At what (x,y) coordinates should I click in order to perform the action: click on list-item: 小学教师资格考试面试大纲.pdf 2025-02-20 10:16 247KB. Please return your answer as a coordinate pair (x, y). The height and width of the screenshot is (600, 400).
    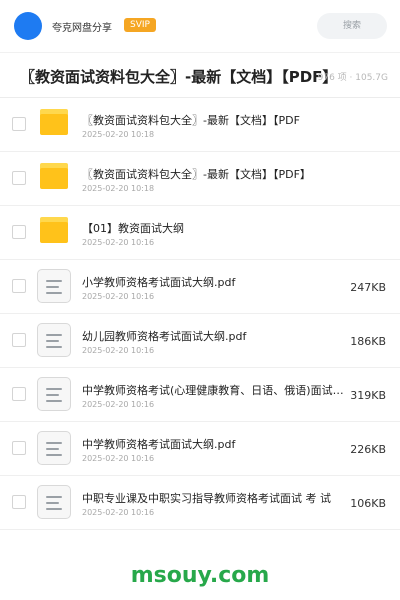
    Looking at the image, I should click on (200, 287).